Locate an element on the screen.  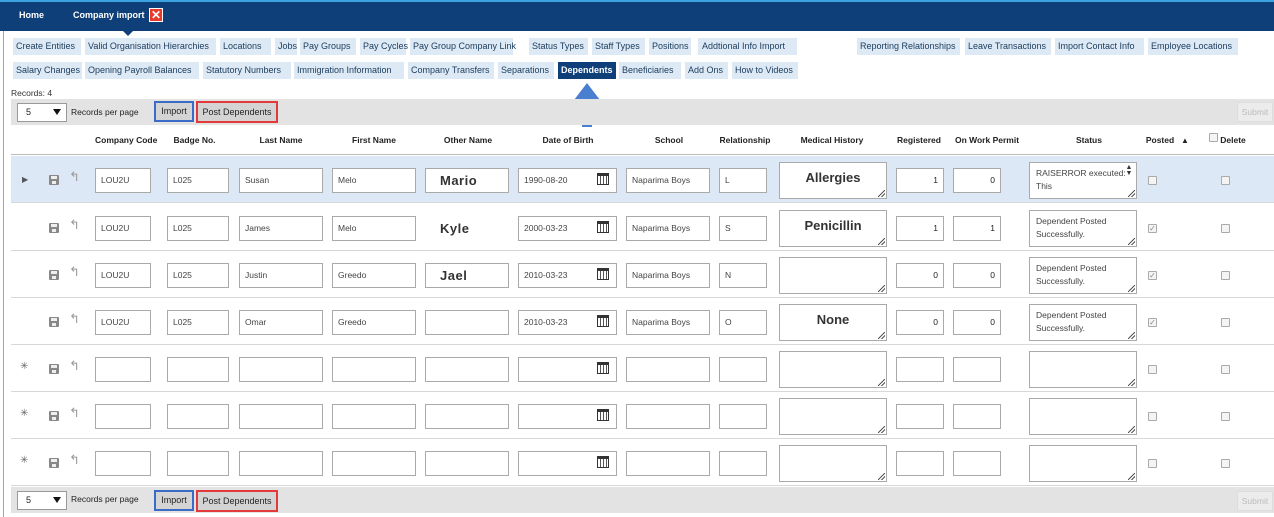
nav-item-salary-changes: Salary Changes is located at coordinates (47, 70).